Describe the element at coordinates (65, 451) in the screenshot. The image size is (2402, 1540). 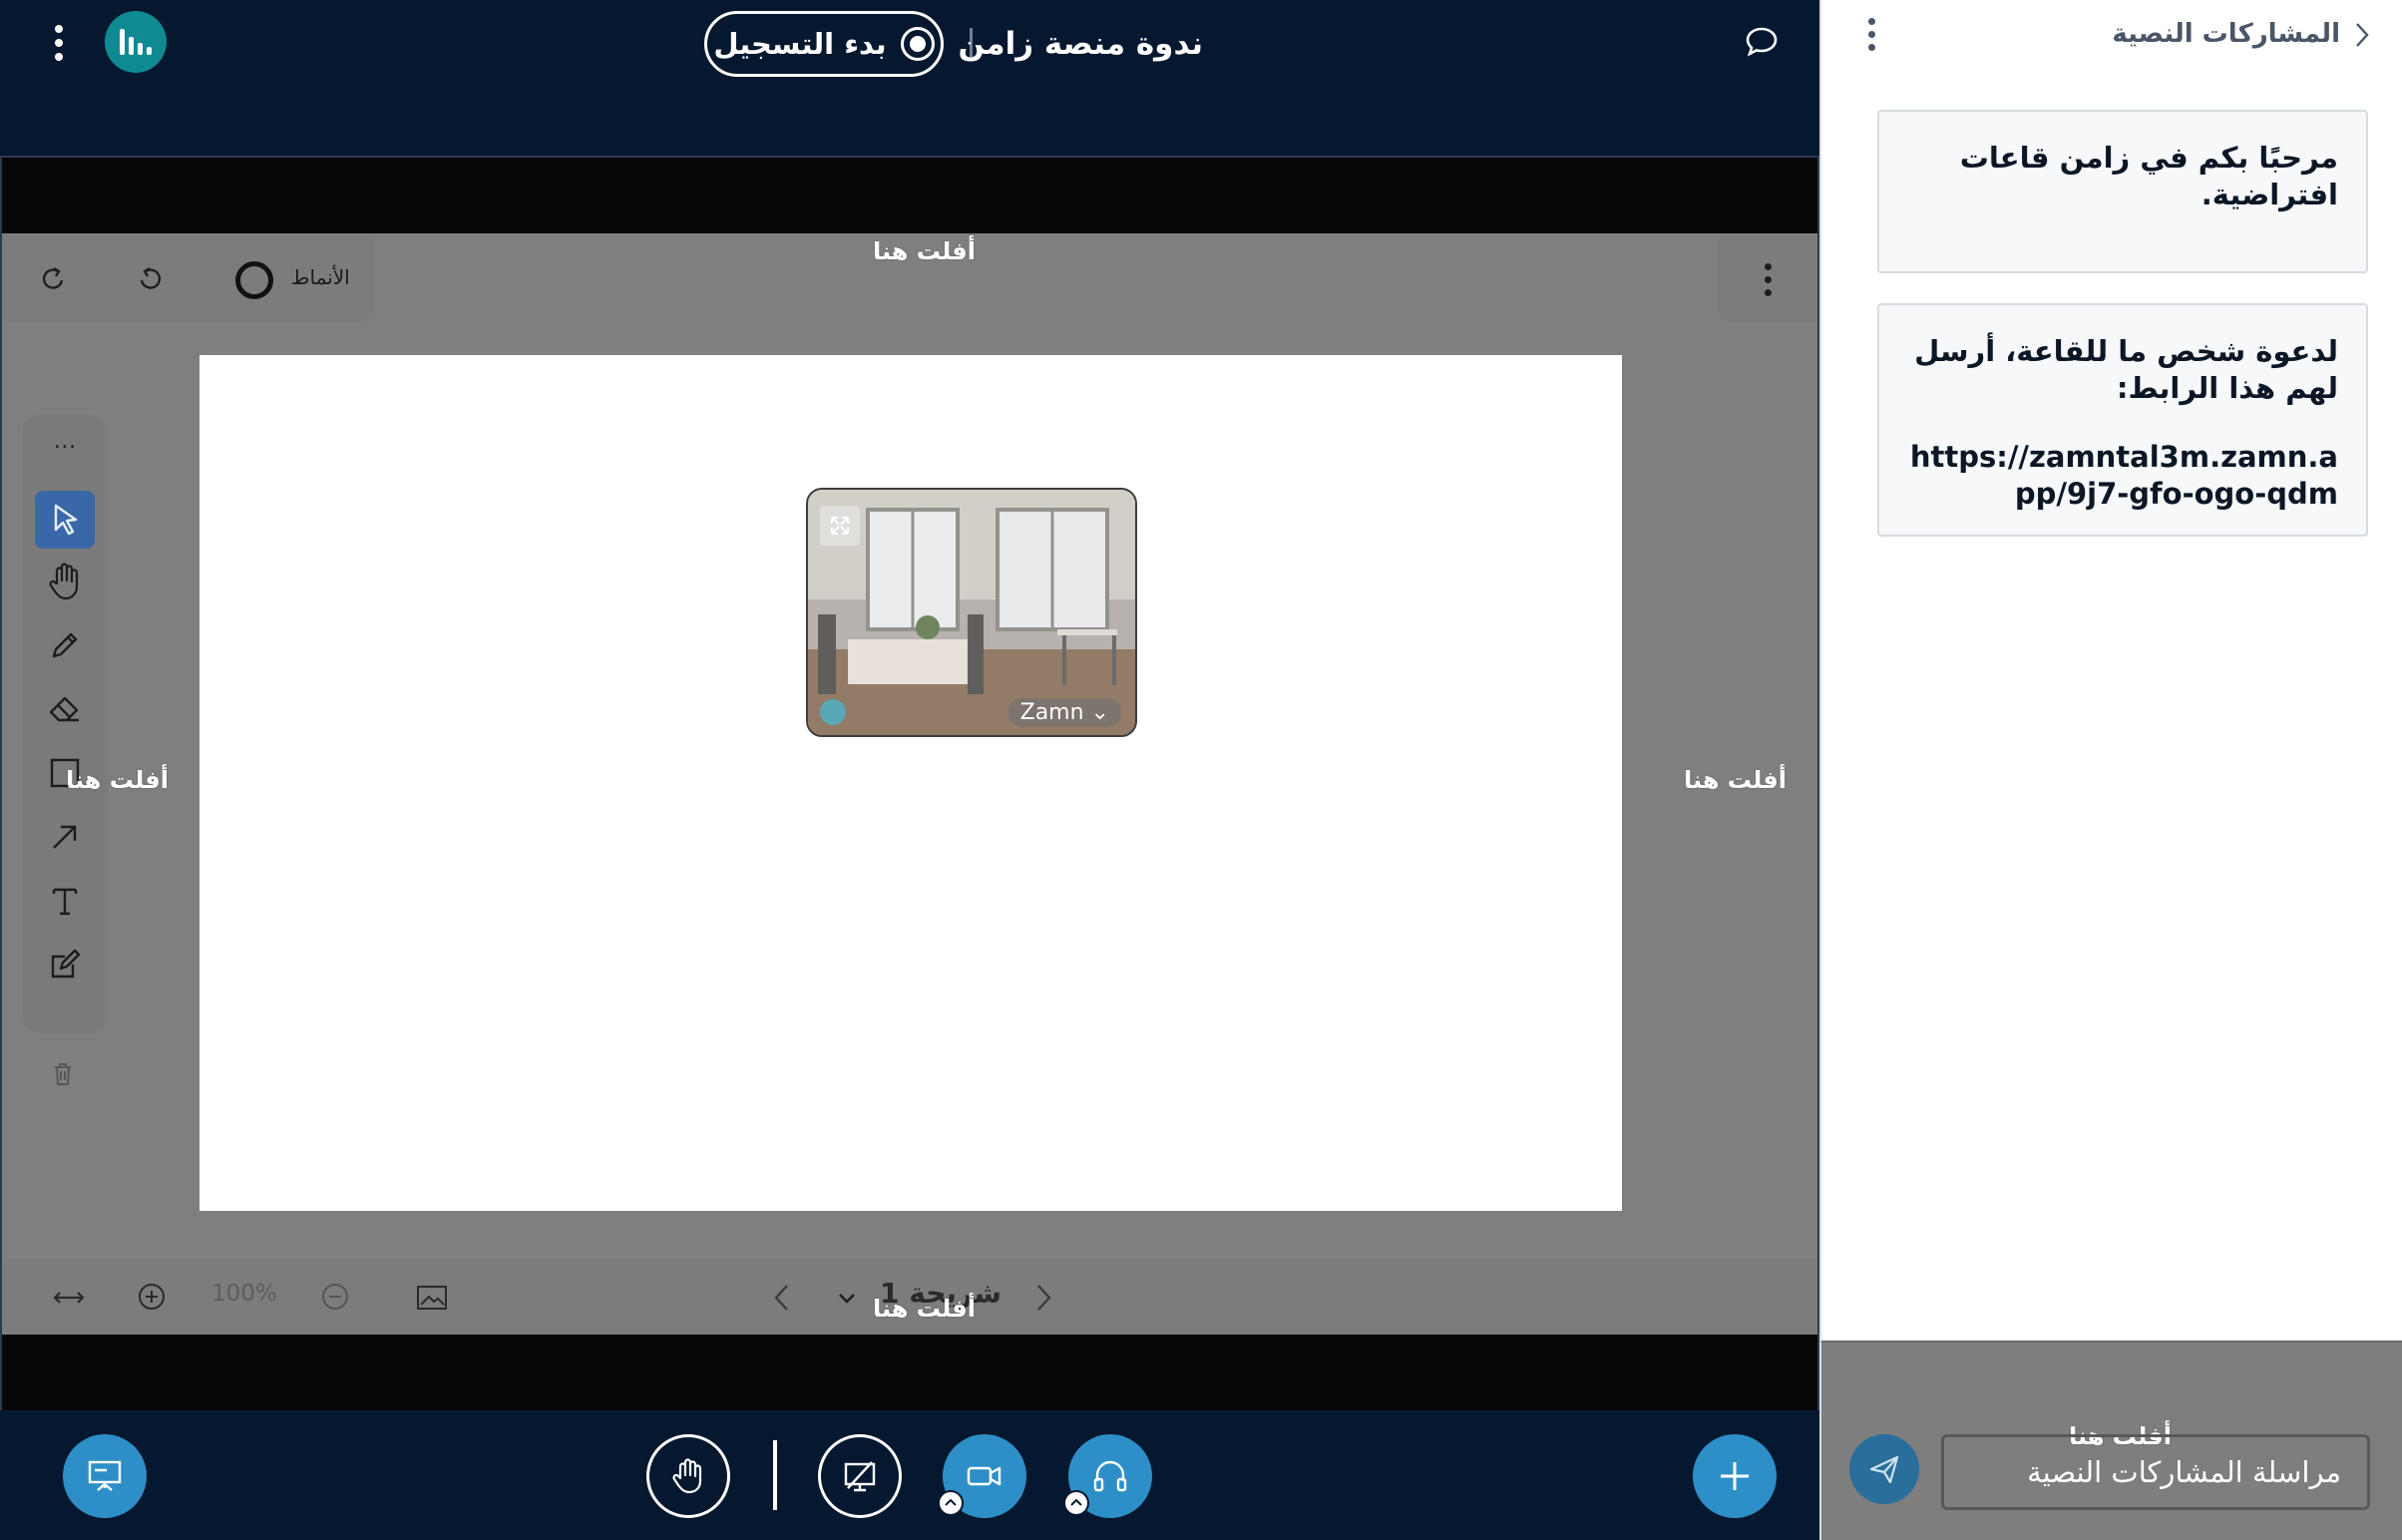
I see `more-tools-icon: ···` at that location.